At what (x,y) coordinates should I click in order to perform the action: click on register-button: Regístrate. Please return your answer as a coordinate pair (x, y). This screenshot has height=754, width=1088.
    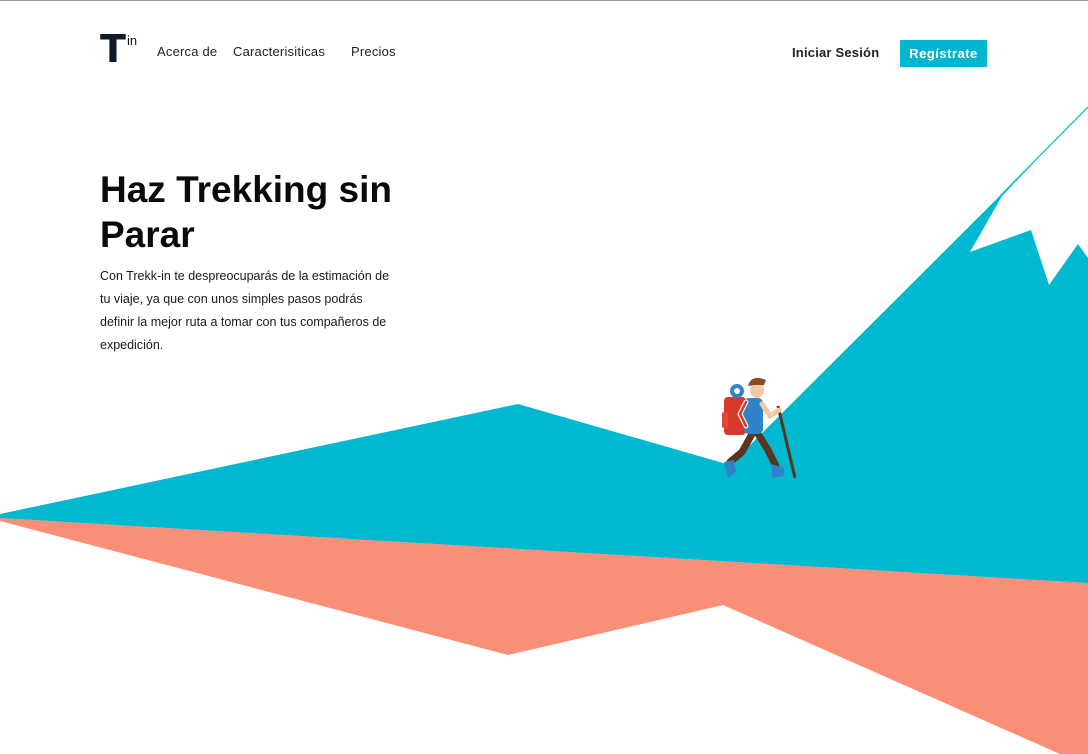
    Looking at the image, I should click on (943, 53).